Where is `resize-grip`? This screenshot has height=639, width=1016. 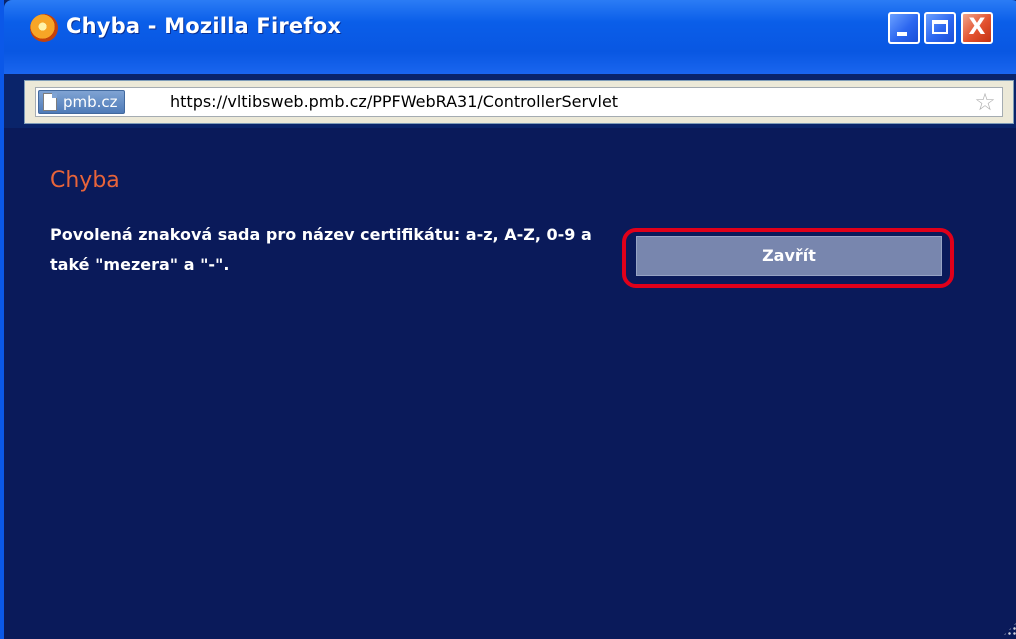 resize-grip is located at coordinates (1009, 629).